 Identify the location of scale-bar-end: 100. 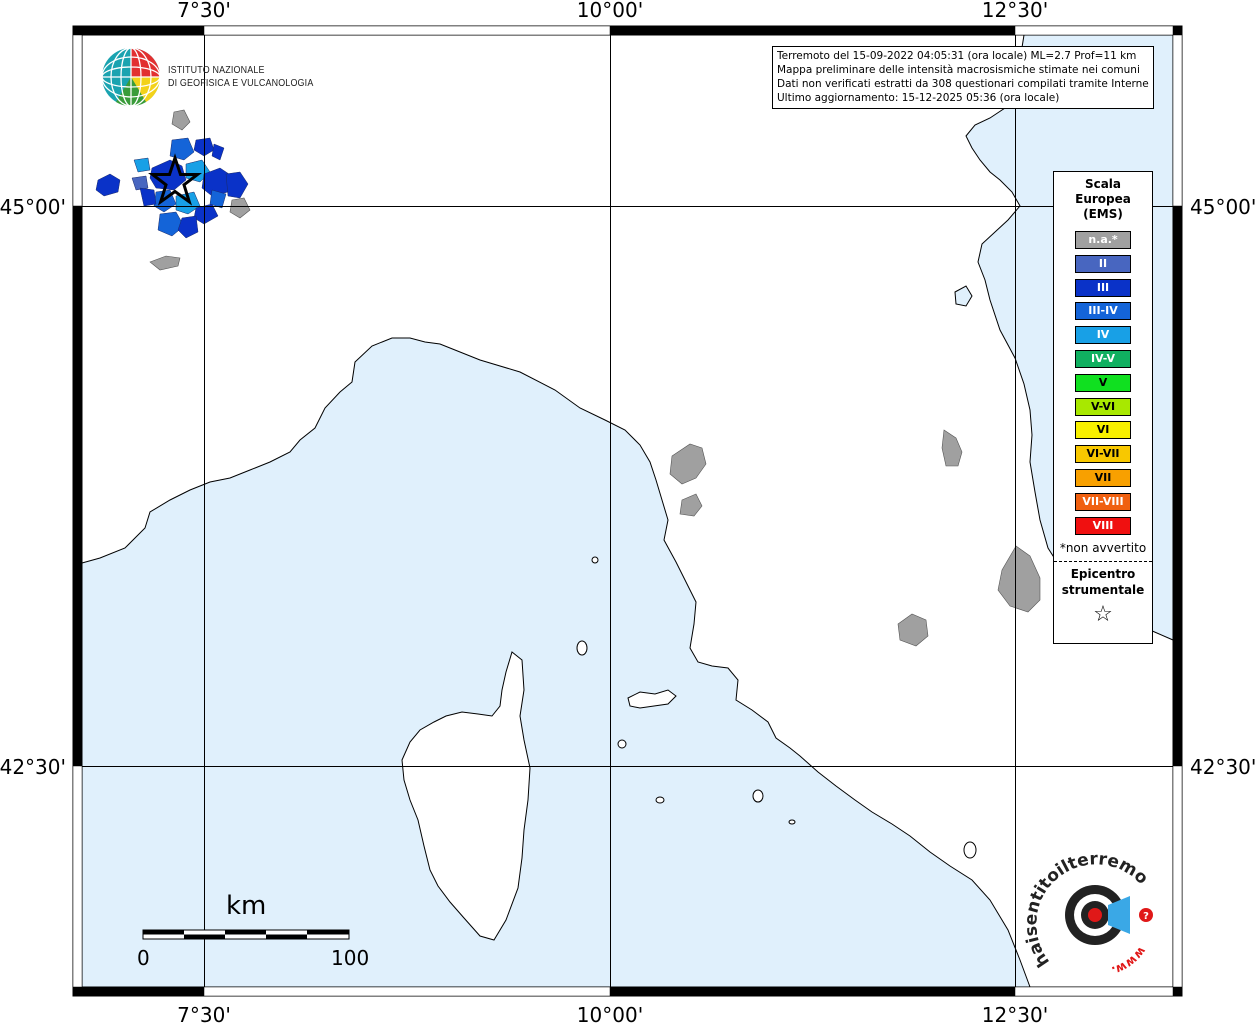
(350, 958).